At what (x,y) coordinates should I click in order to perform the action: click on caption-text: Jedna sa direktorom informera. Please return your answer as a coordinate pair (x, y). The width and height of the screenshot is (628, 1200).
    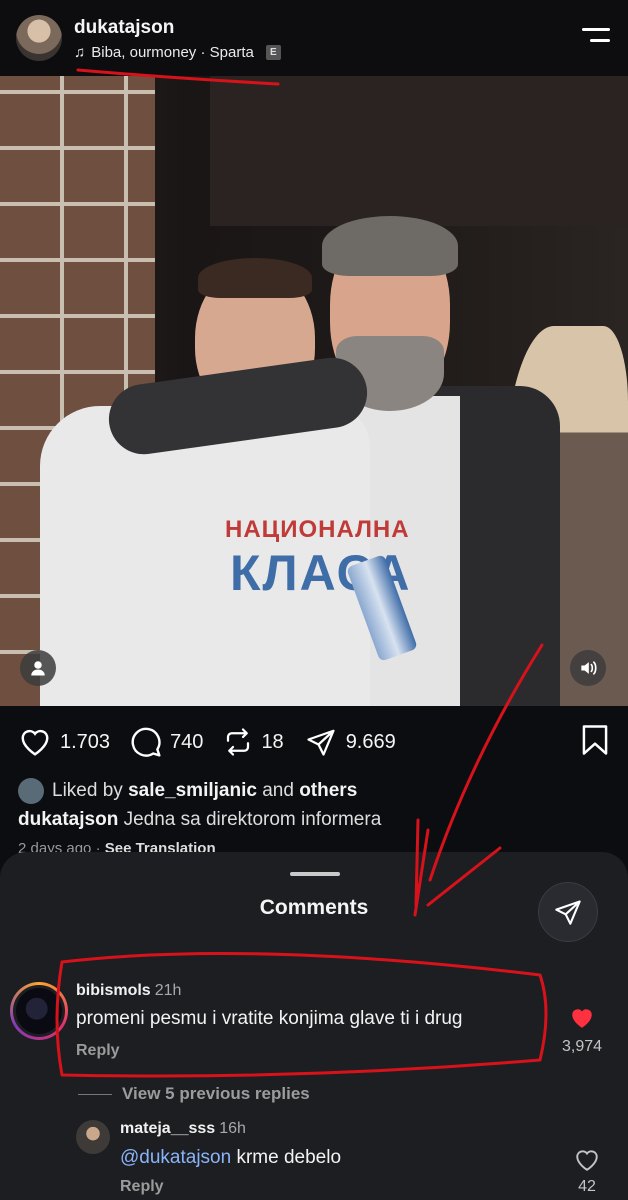
    Looking at the image, I should click on (252, 819).